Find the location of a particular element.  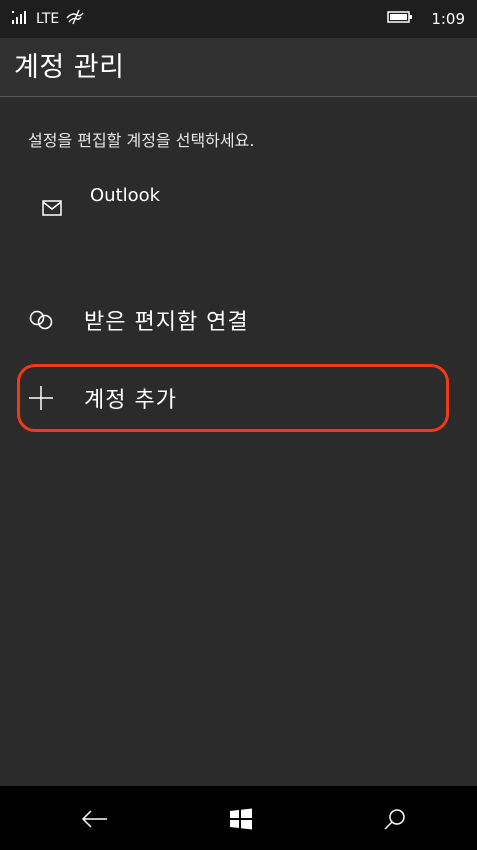

start-button is located at coordinates (241, 819).